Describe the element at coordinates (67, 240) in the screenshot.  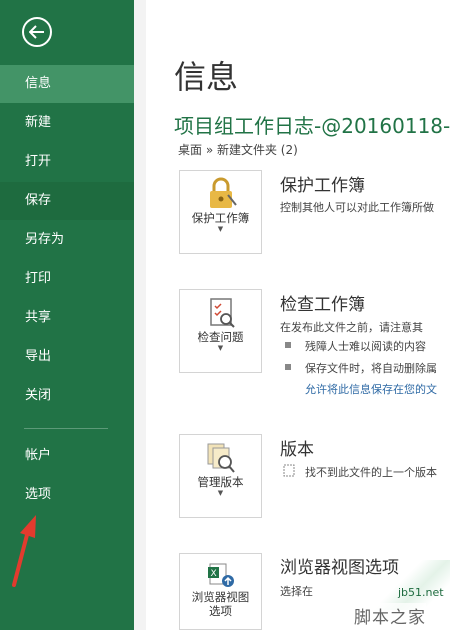
I see `sidebar-item-save-as: 另存为` at that location.